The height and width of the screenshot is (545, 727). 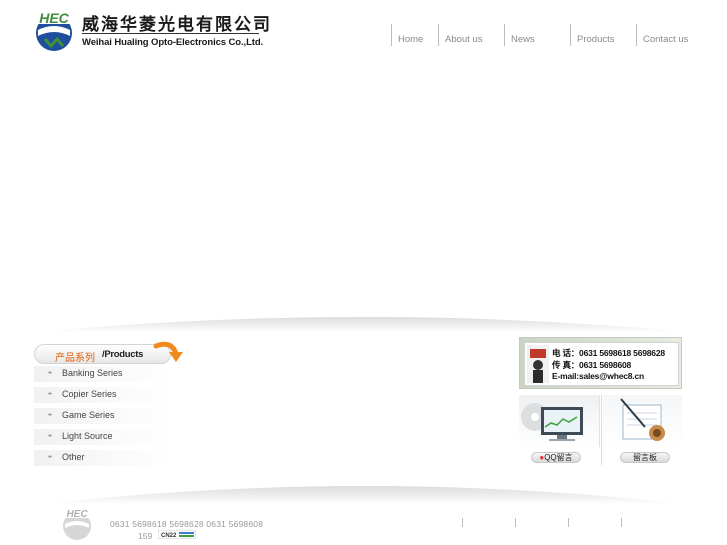 I want to click on contact-phone: 电 话：0631 5698618 5698628, so click(x=608, y=353).